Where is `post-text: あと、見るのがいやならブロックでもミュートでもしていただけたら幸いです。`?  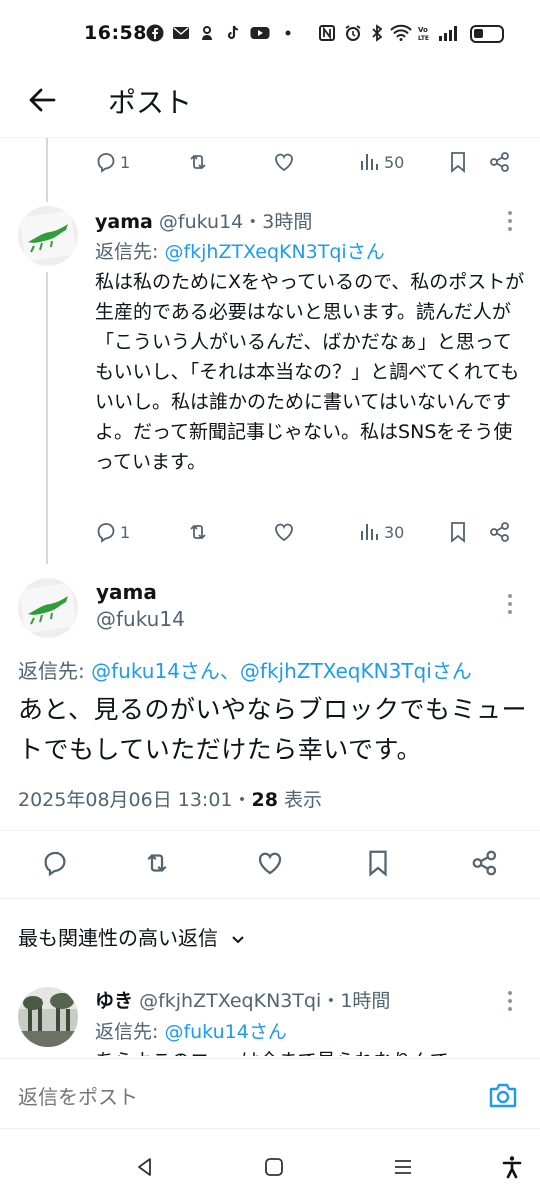 post-text: あと、見るのがいやならブロックでもミュートでもしていただけたら幸いです。 is located at coordinates (273, 729).